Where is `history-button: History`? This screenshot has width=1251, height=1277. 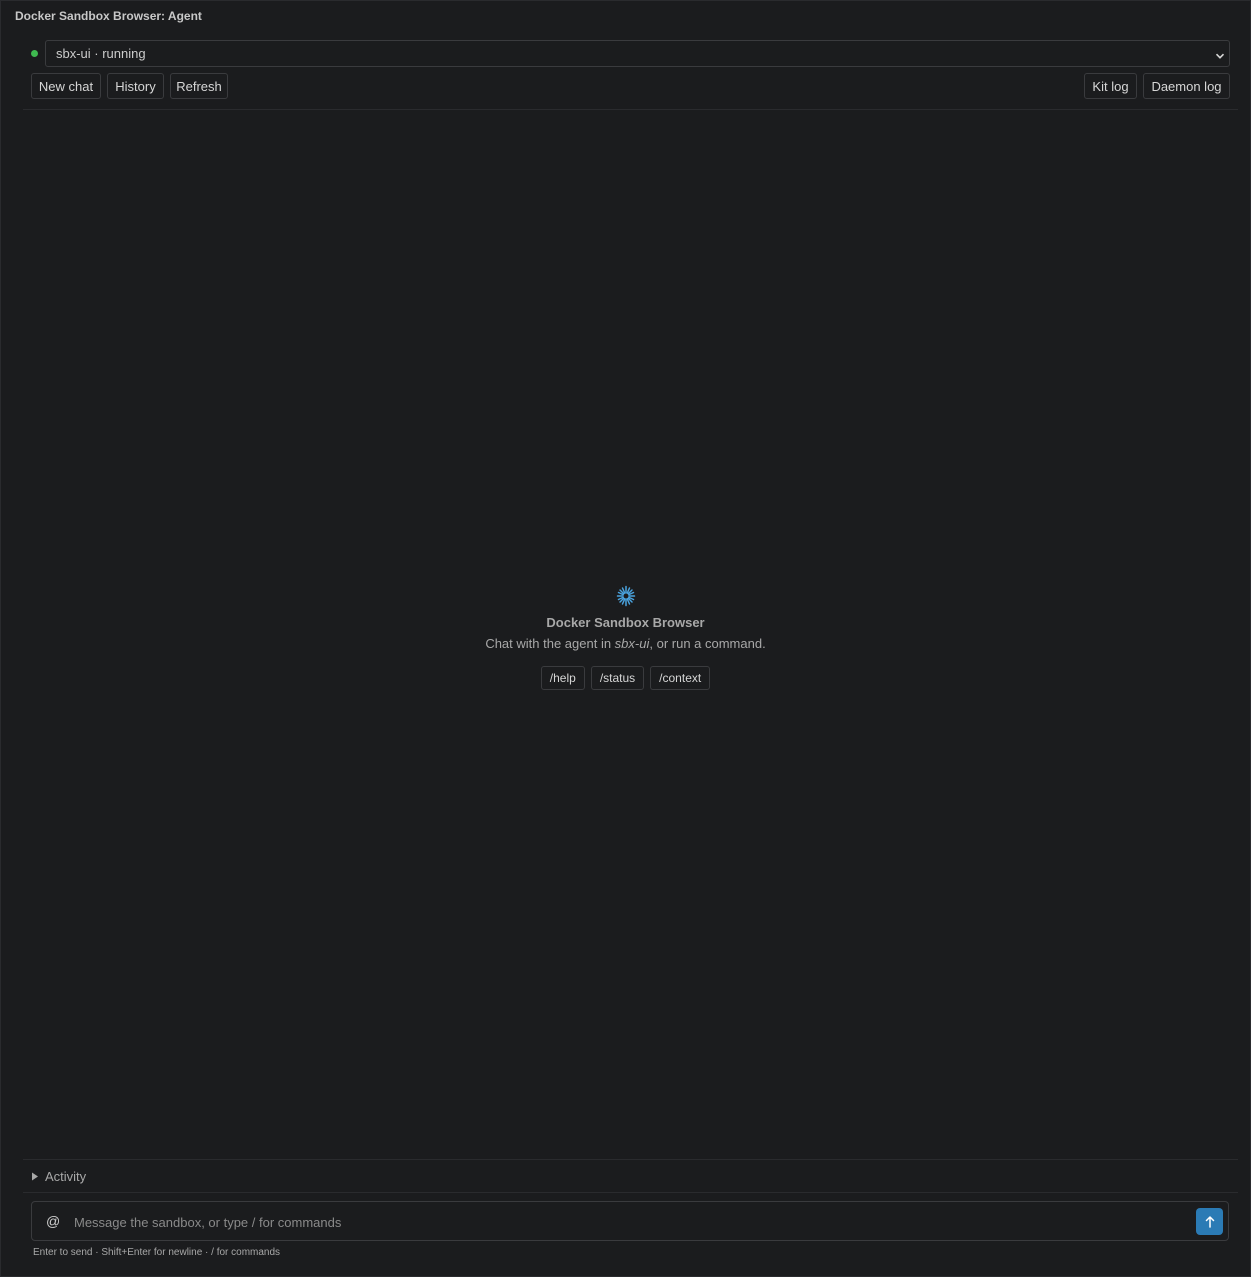
history-button: History is located at coordinates (135, 86).